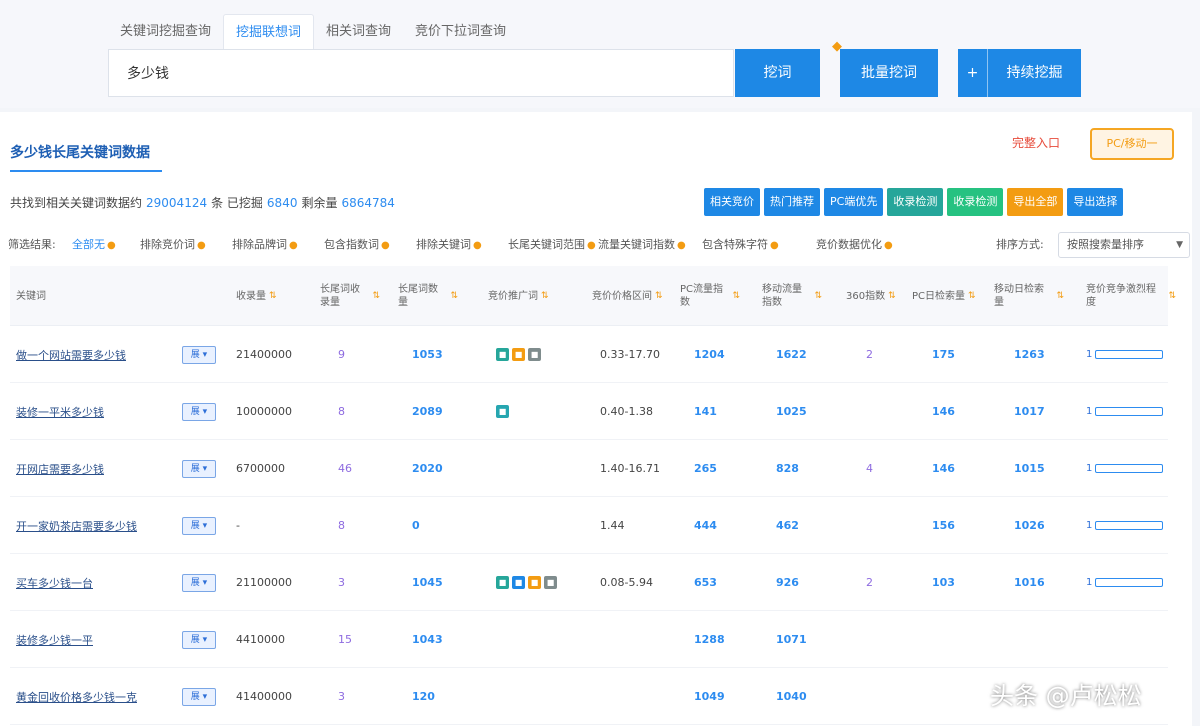 The image size is (1200, 726). I want to click on index360-cell-value: 2, so click(869, 582).